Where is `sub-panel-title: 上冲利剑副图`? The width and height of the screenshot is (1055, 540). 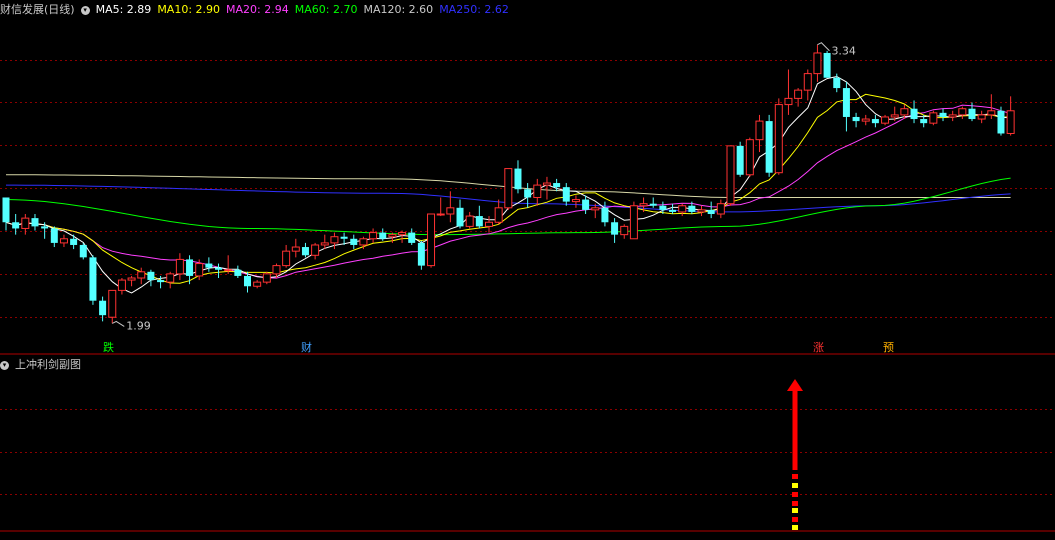
sub-panel-title: 上冲利剑副图 is located at coordinates (48, 364).